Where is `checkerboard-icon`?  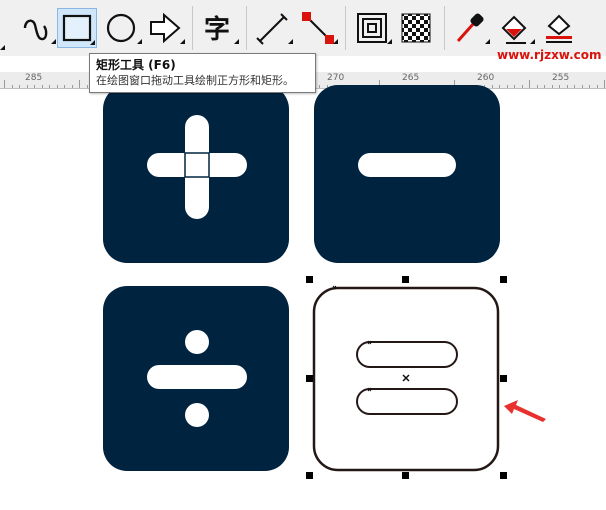
checkerboard-icon is located at coordinates (416, 28).